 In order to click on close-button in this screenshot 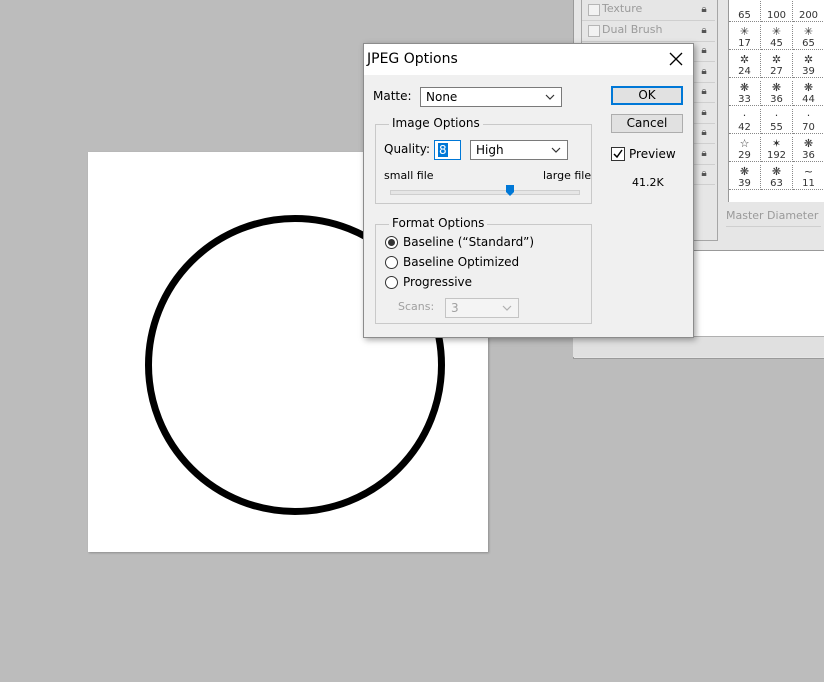, I will do `click(675, 59)`.